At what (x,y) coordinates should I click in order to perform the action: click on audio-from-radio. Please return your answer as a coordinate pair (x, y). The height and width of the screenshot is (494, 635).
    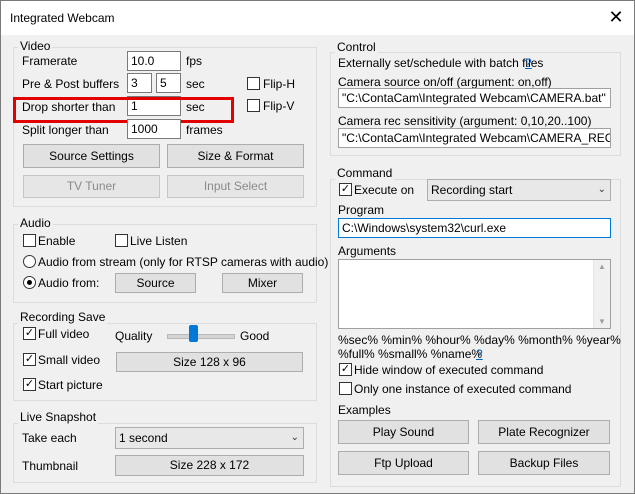
    Looking at the image, I should click on (29, 282).